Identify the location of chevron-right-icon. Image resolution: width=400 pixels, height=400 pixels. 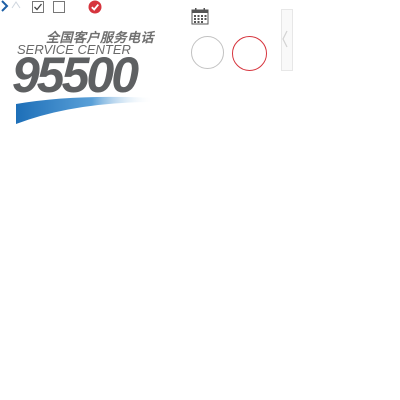
(5, 6).